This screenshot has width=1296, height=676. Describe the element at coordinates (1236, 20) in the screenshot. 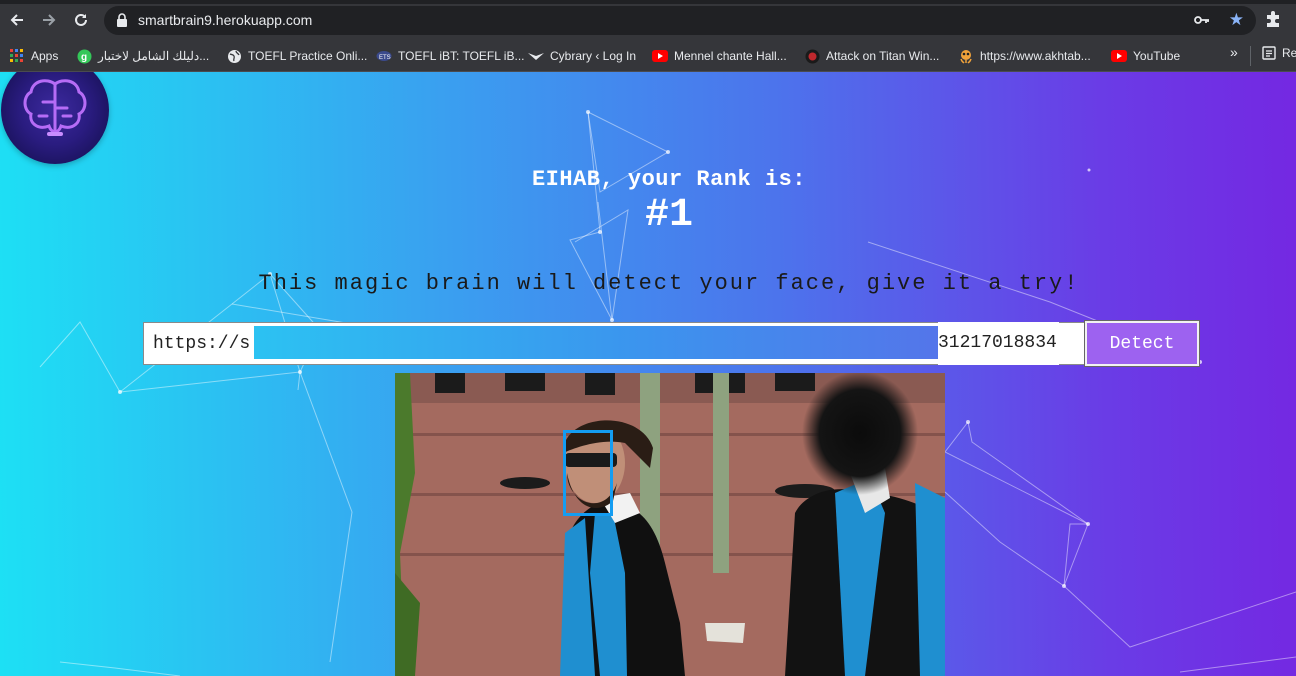

I see `bookmark-star-icon: ★` at that location.